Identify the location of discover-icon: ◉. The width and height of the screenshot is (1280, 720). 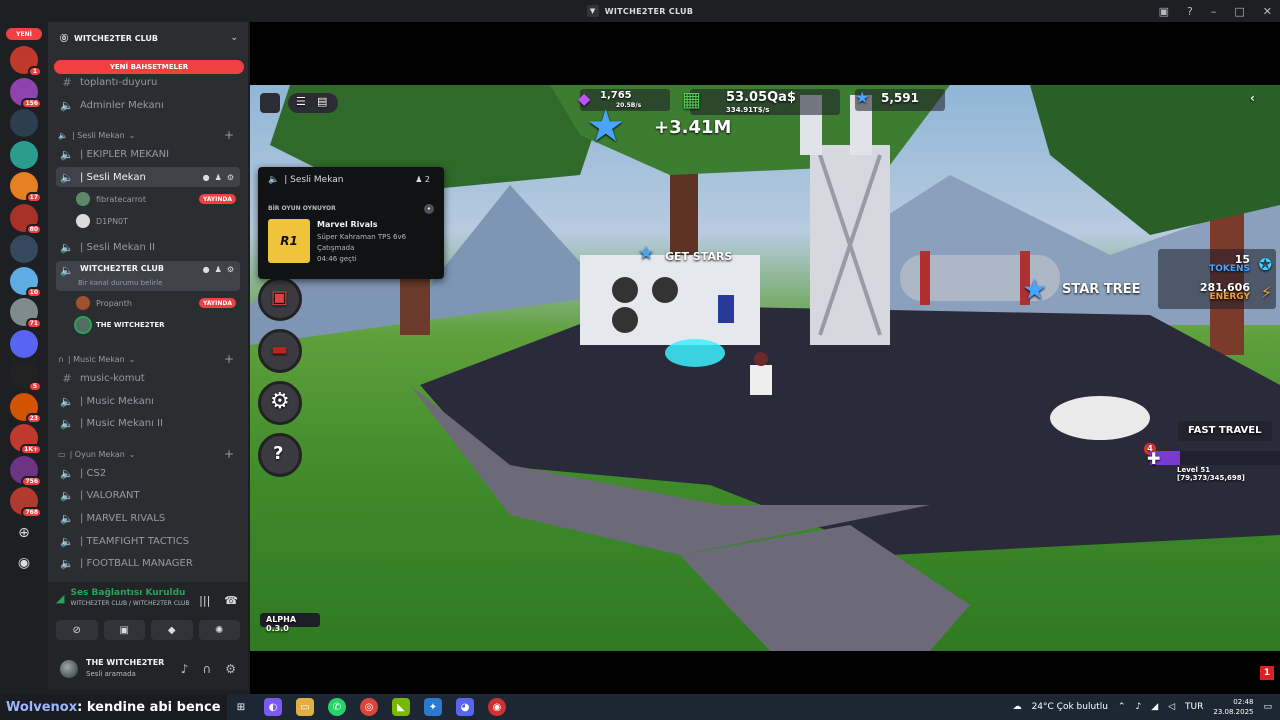
(24, 563).